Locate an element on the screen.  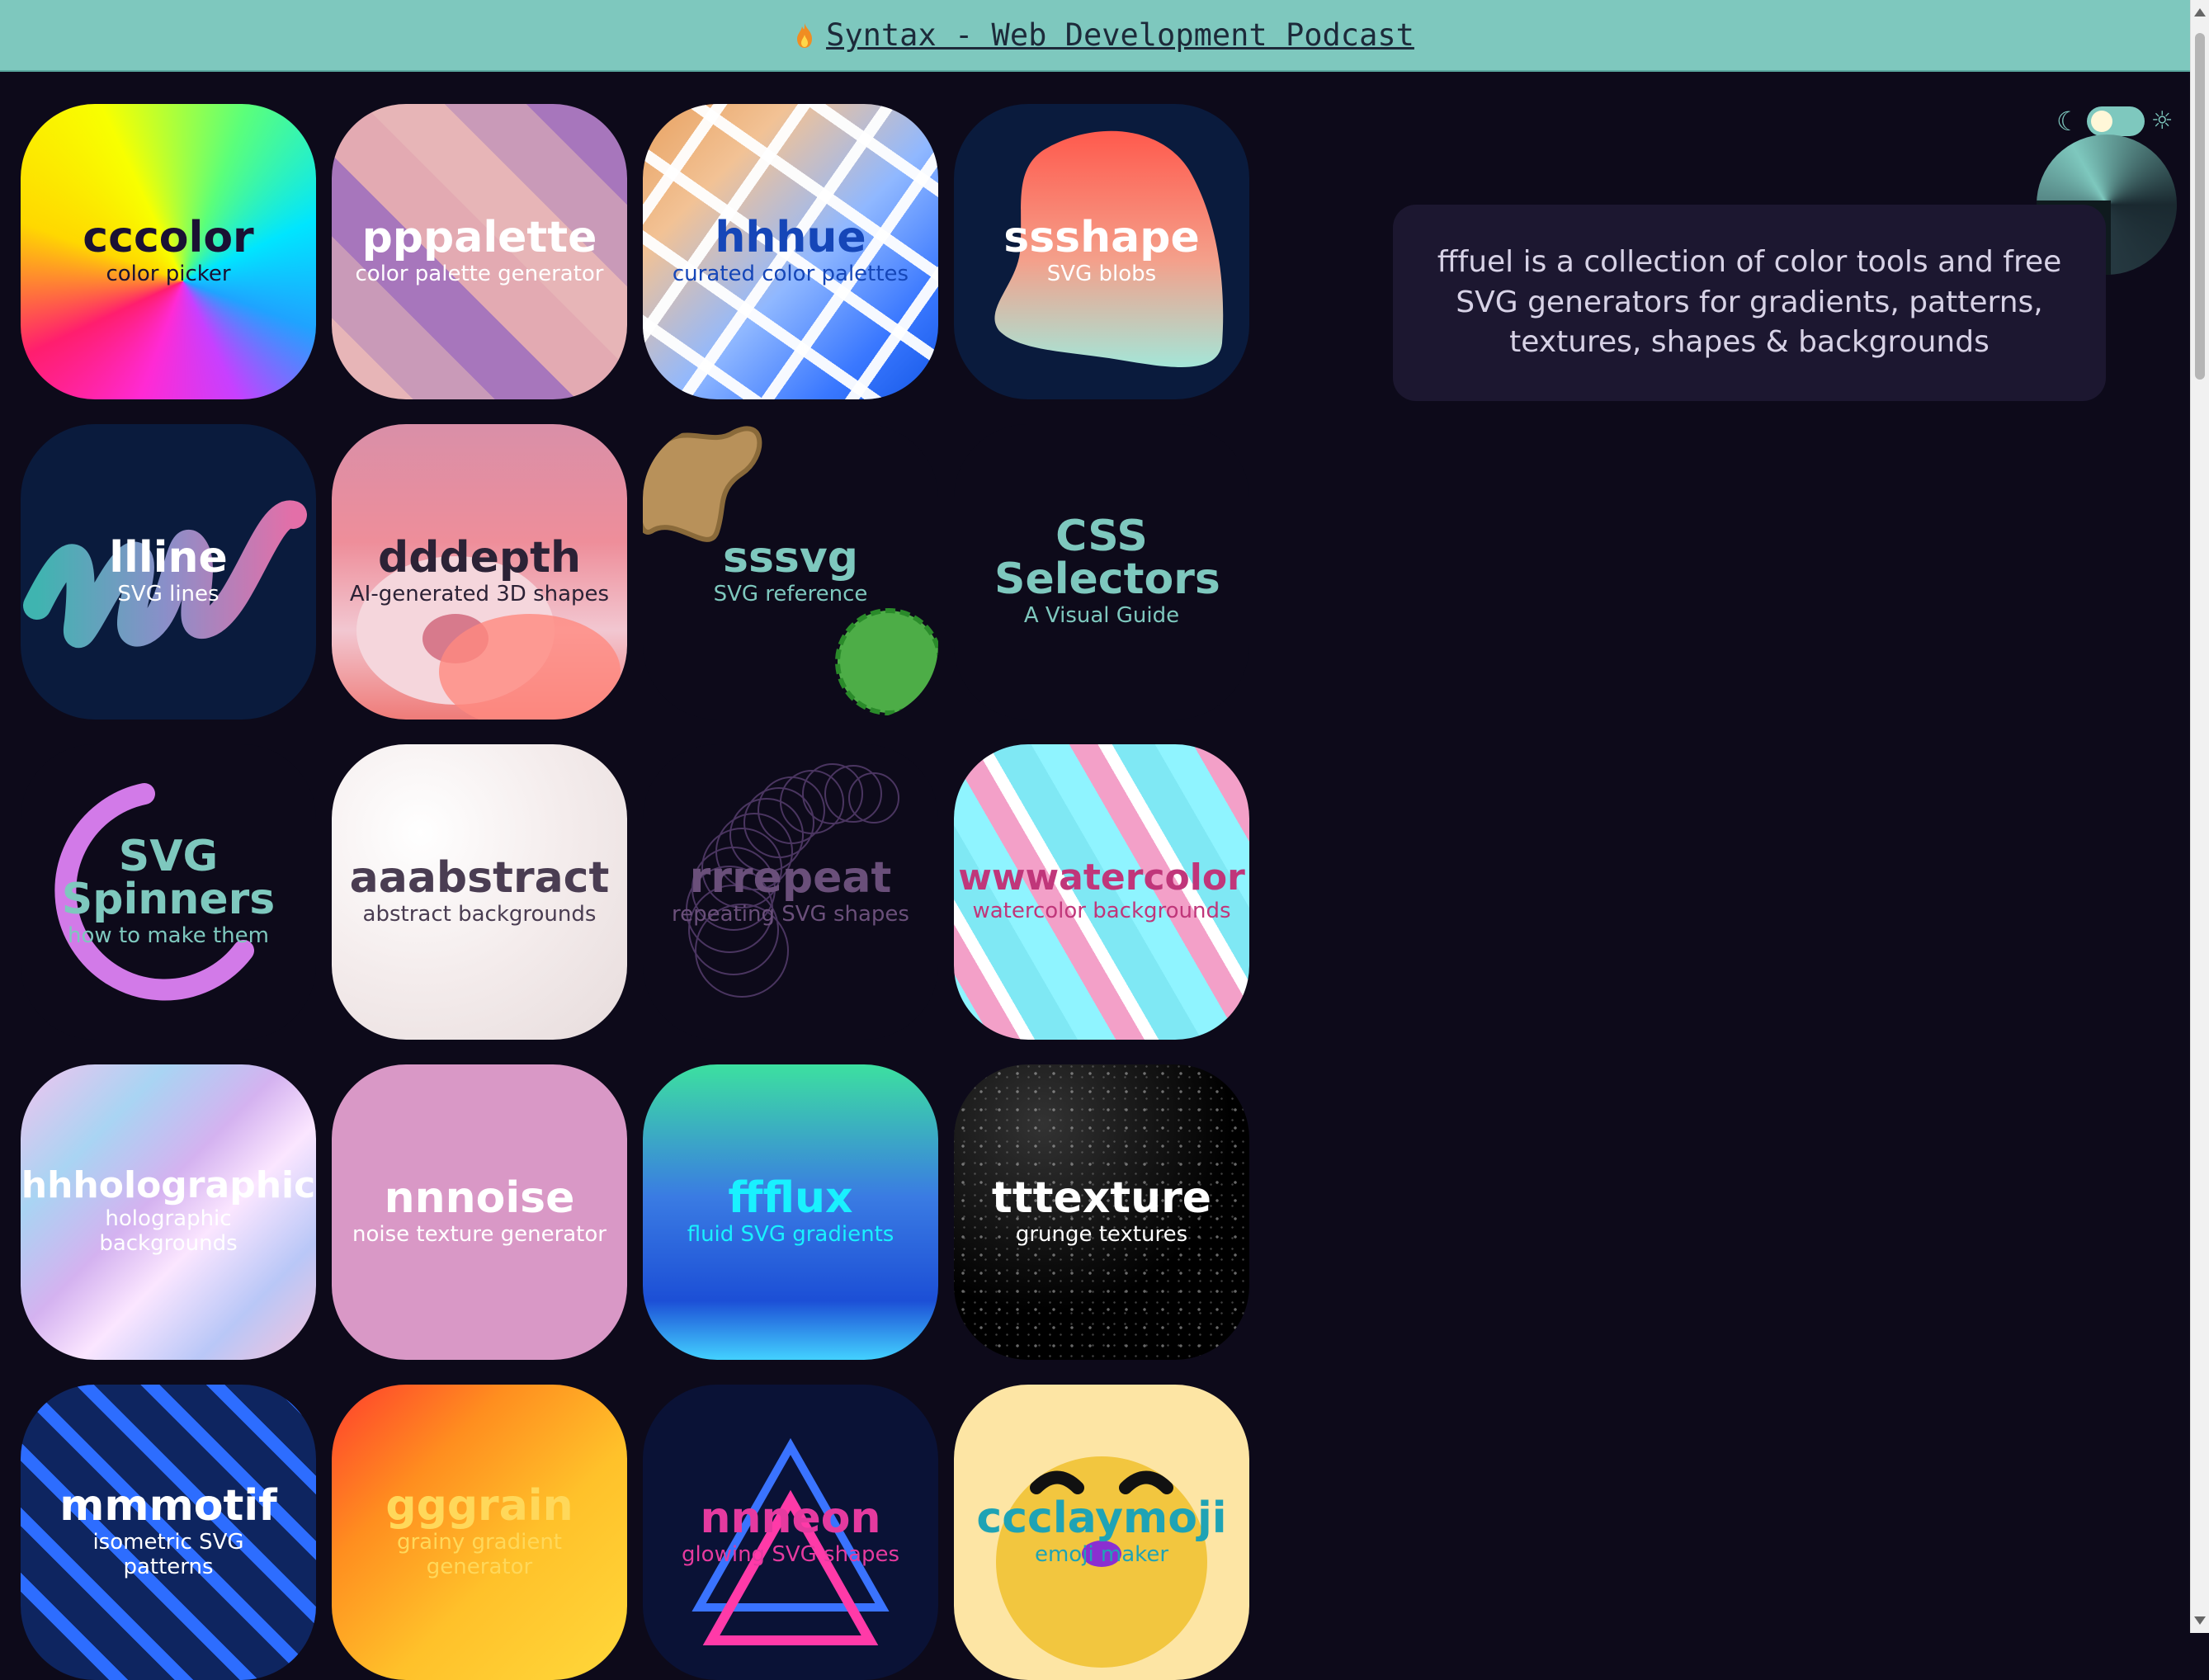
scroll-thumb is located at coordinates (2200, 206).